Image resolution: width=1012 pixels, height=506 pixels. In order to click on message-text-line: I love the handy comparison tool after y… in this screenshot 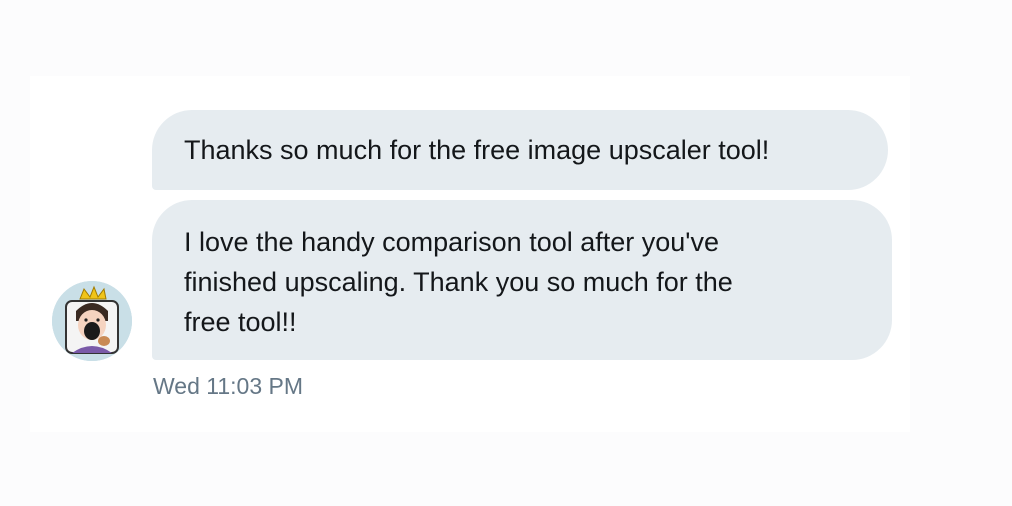, I will do `click(451, 242)`.